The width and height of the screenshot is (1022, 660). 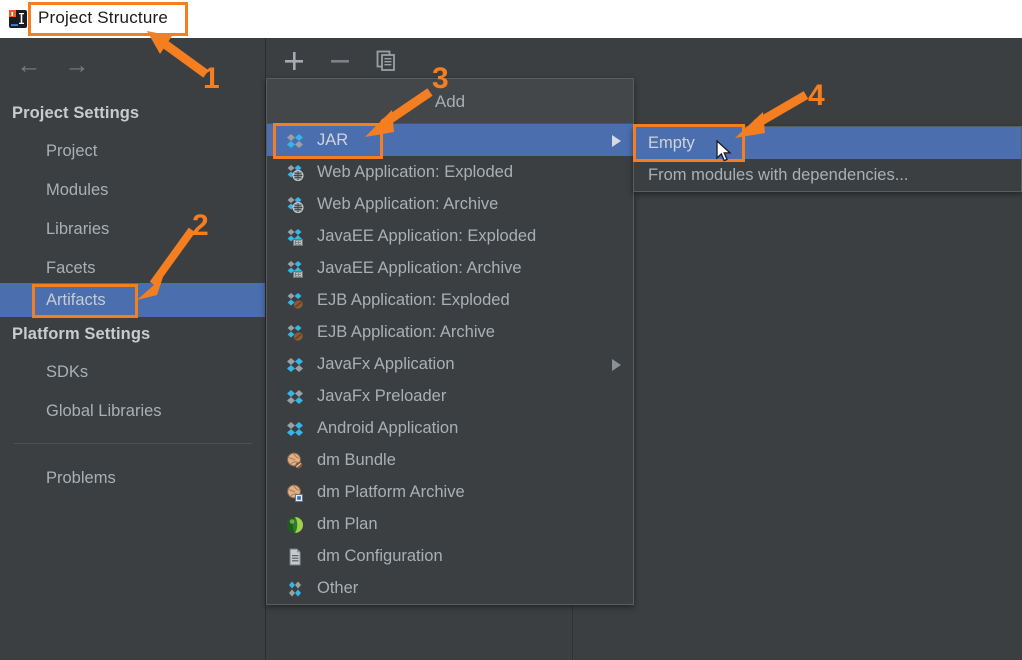 I want to click on menu-item-web-application-exploded: Web Application: Exploded, so click(x=450, y=172).